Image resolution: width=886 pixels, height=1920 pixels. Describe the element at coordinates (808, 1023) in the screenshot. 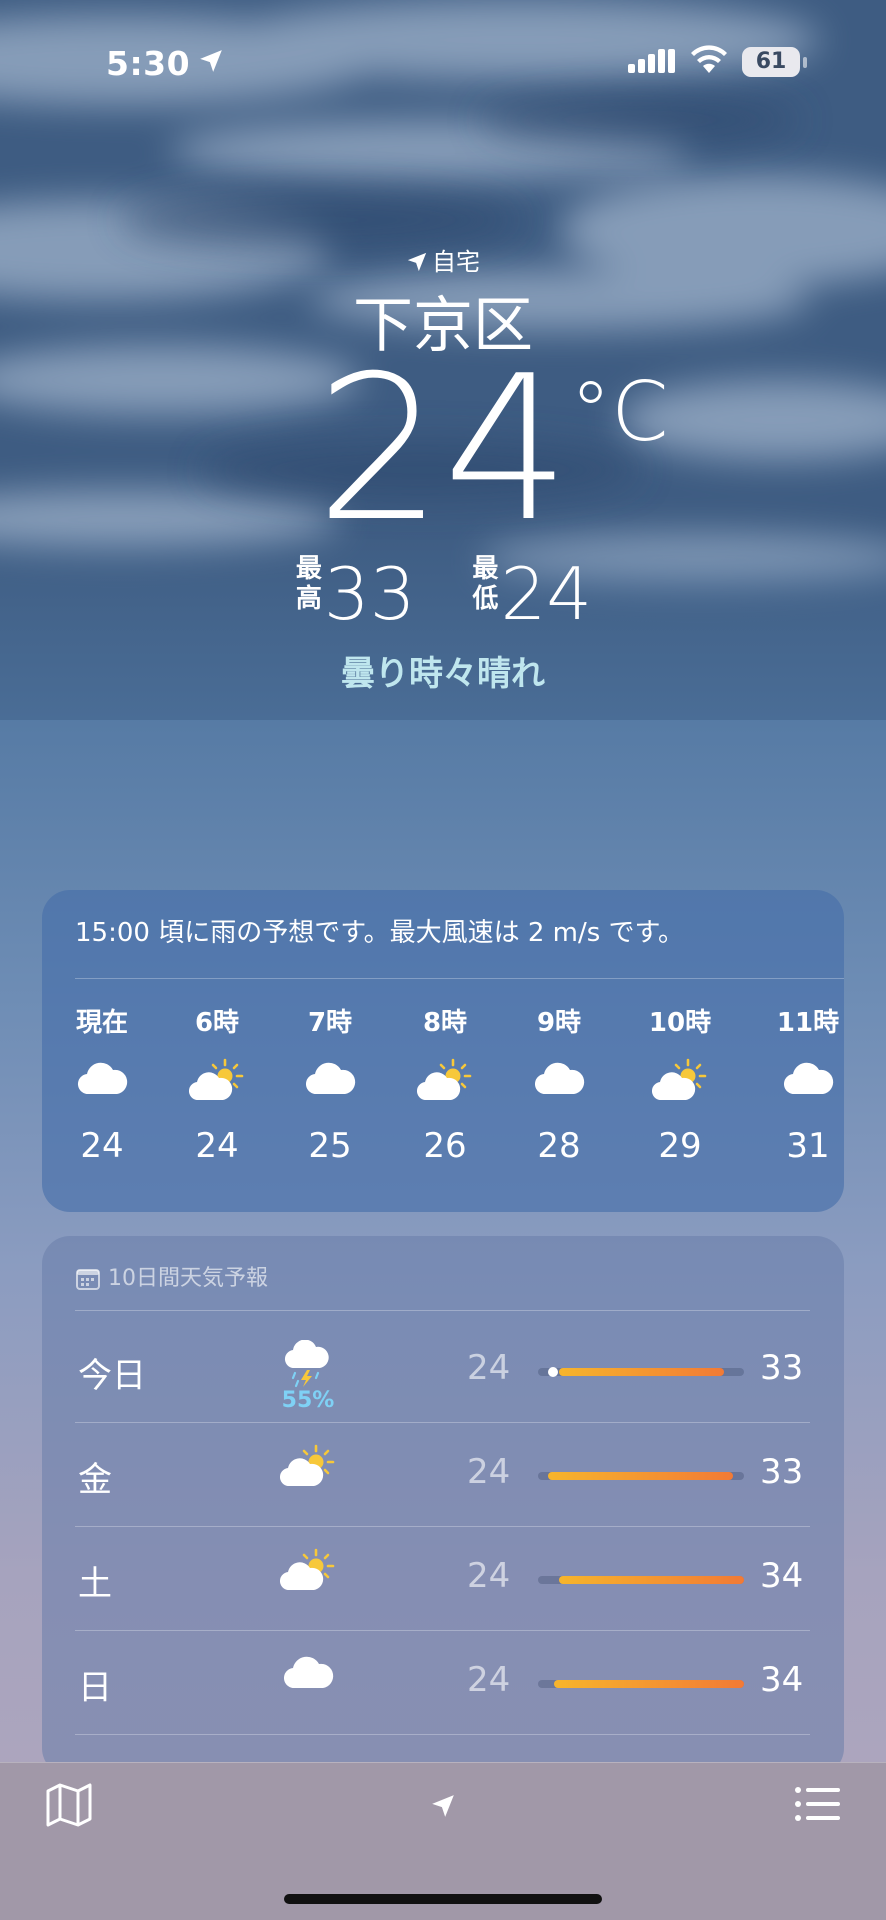

I see `hour-time: 11時` at that location.